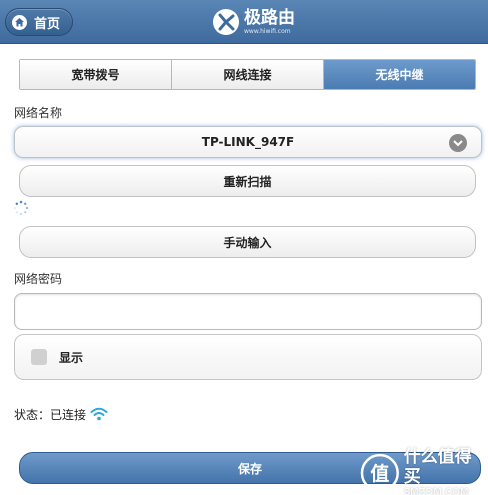  I want to click on save-button: 保存, so click(250, 468).